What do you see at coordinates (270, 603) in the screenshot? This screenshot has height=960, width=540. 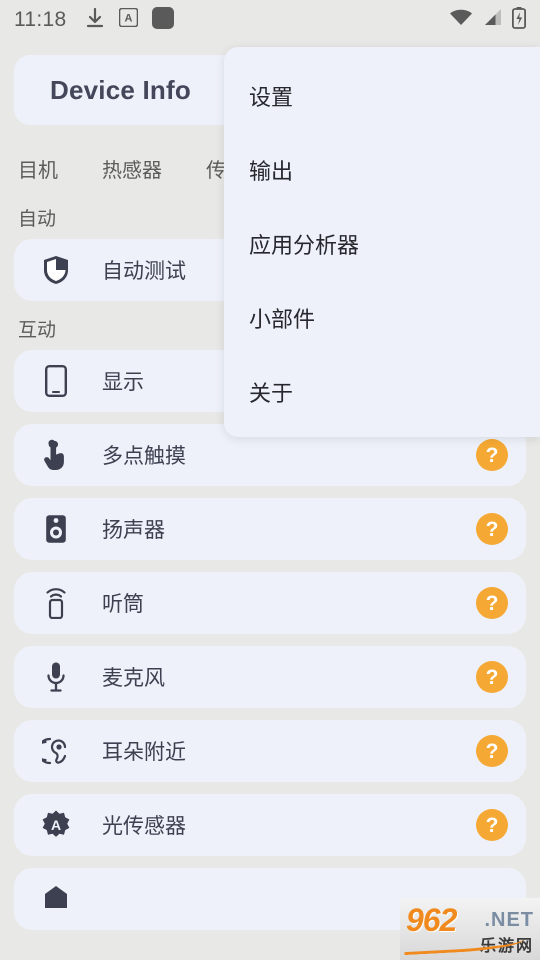 I see `list-item-earpiece: 听筒 ?` at bounding box center [270, 603].